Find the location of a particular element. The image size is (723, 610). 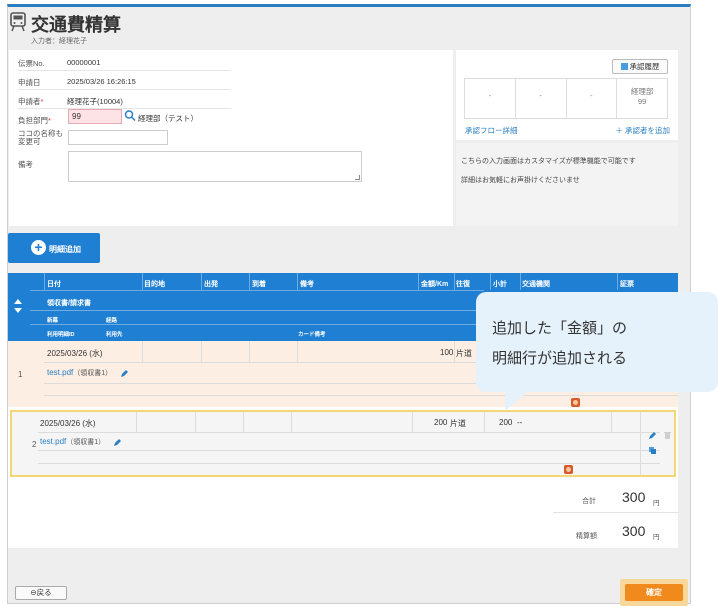

approval-grid: - - - 経理部 99 is located at coordinates (566, 98).